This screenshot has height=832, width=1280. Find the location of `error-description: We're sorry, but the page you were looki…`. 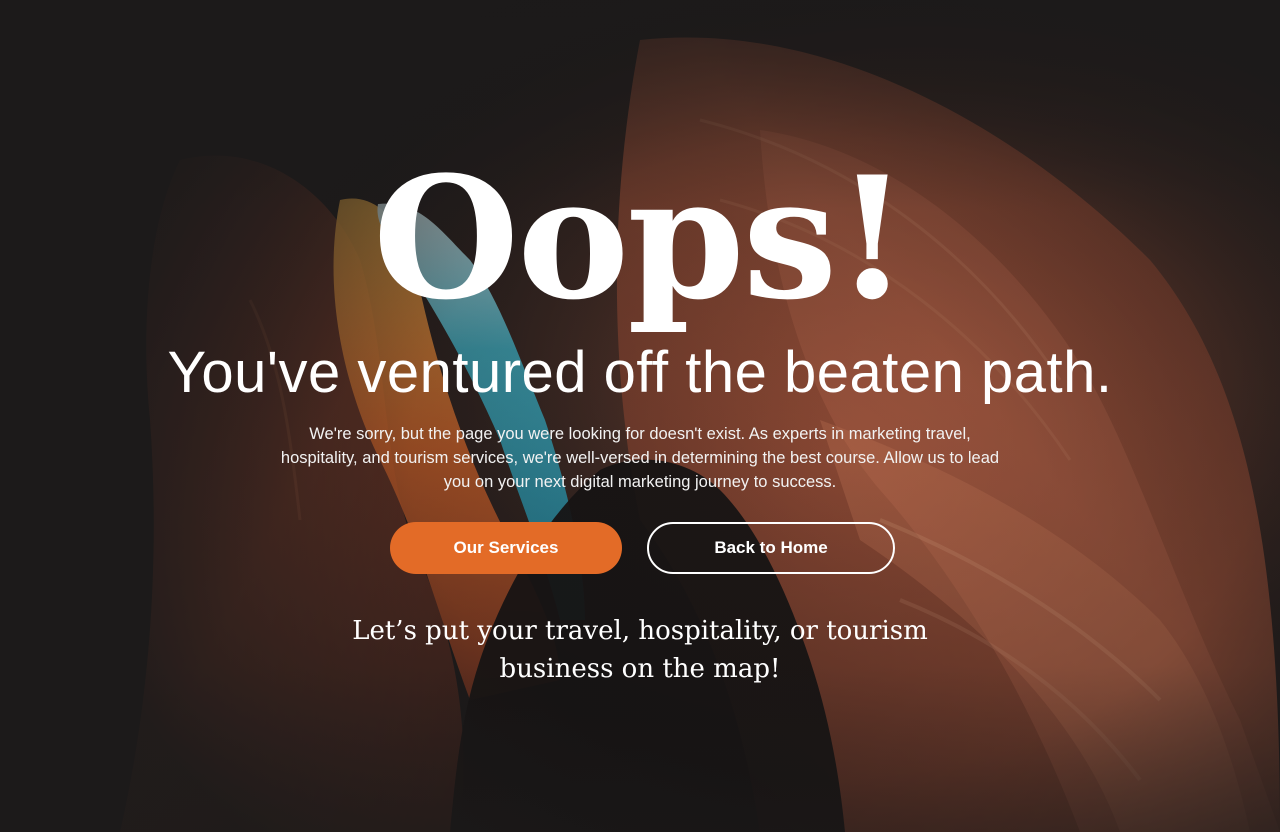

error-description: We're sorry, but the page you were looki… is located at coordinates (640, 458).